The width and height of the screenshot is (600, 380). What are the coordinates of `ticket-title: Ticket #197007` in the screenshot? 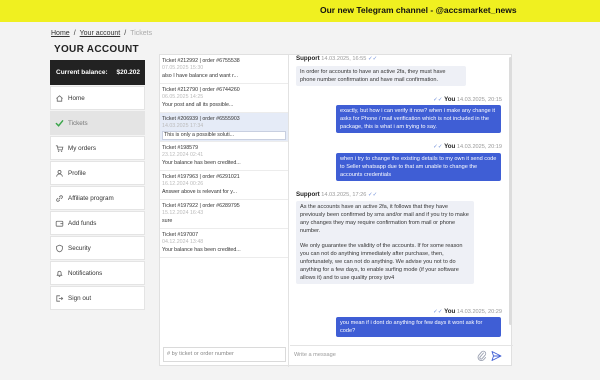 It's located at (180, 235).